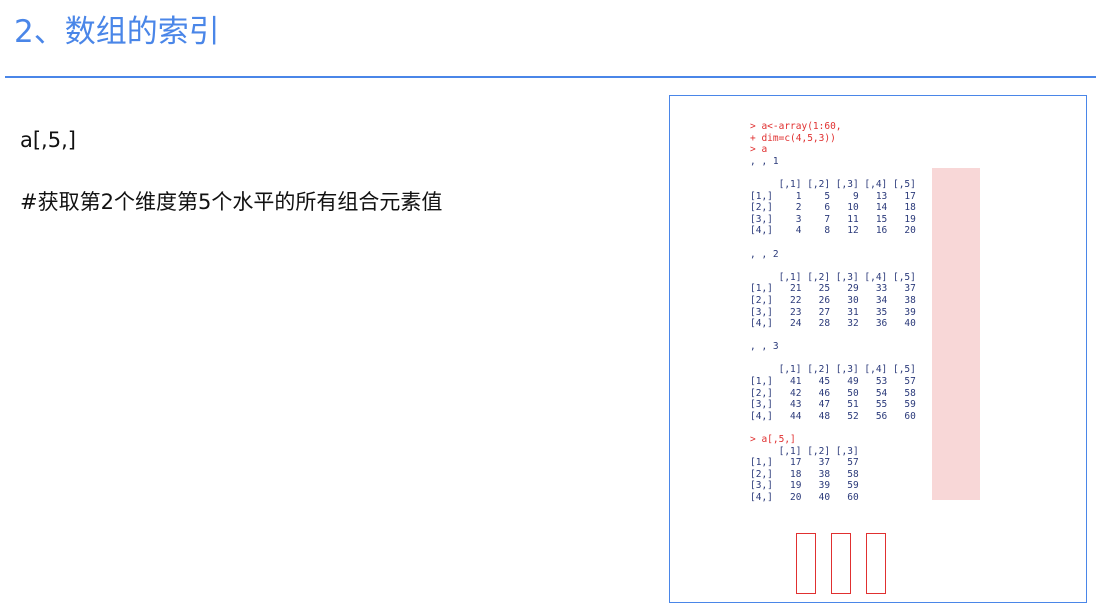 The width and height of the screenshot is (1096, 609). Describe the element at coordinates (804, 451) in the screenshot. I see `console-output-line: [,1] [,2] [,3]` at that location.